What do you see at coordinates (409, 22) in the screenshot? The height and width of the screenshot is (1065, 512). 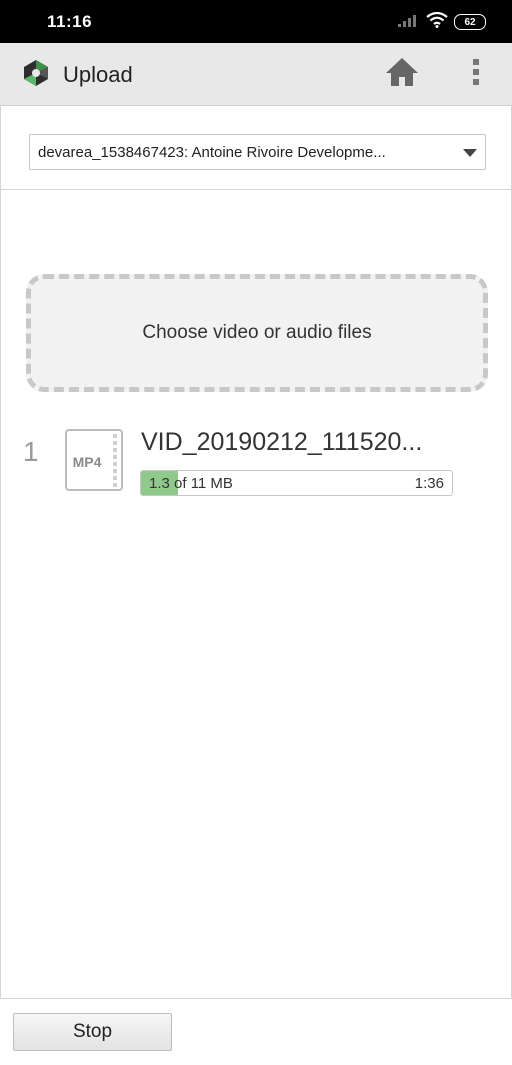 I see `signal-icon` at bounding box center [409, 22].